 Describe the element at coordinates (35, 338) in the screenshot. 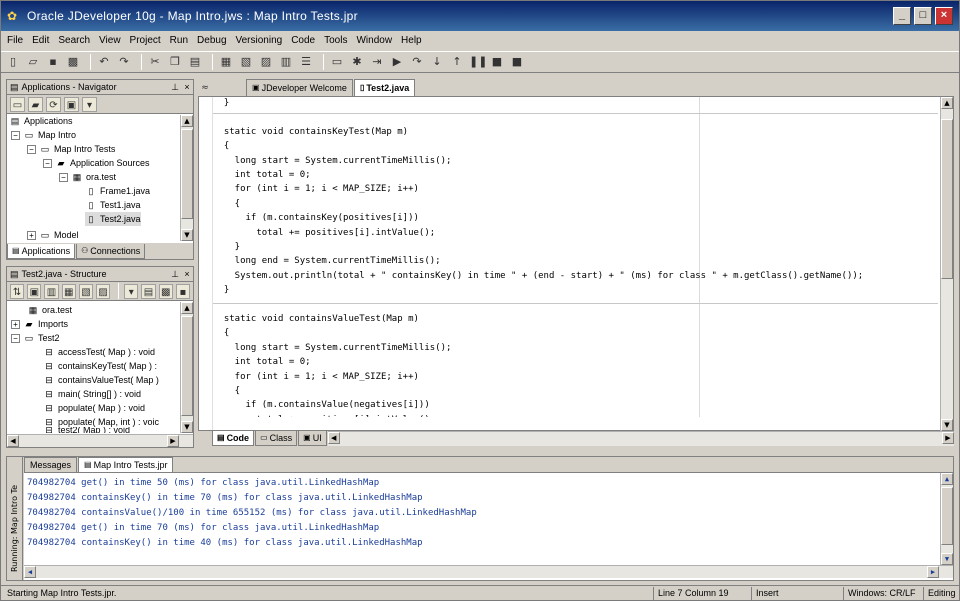

I see `tree-item-class-test2: − ▭ Test2` at that location.